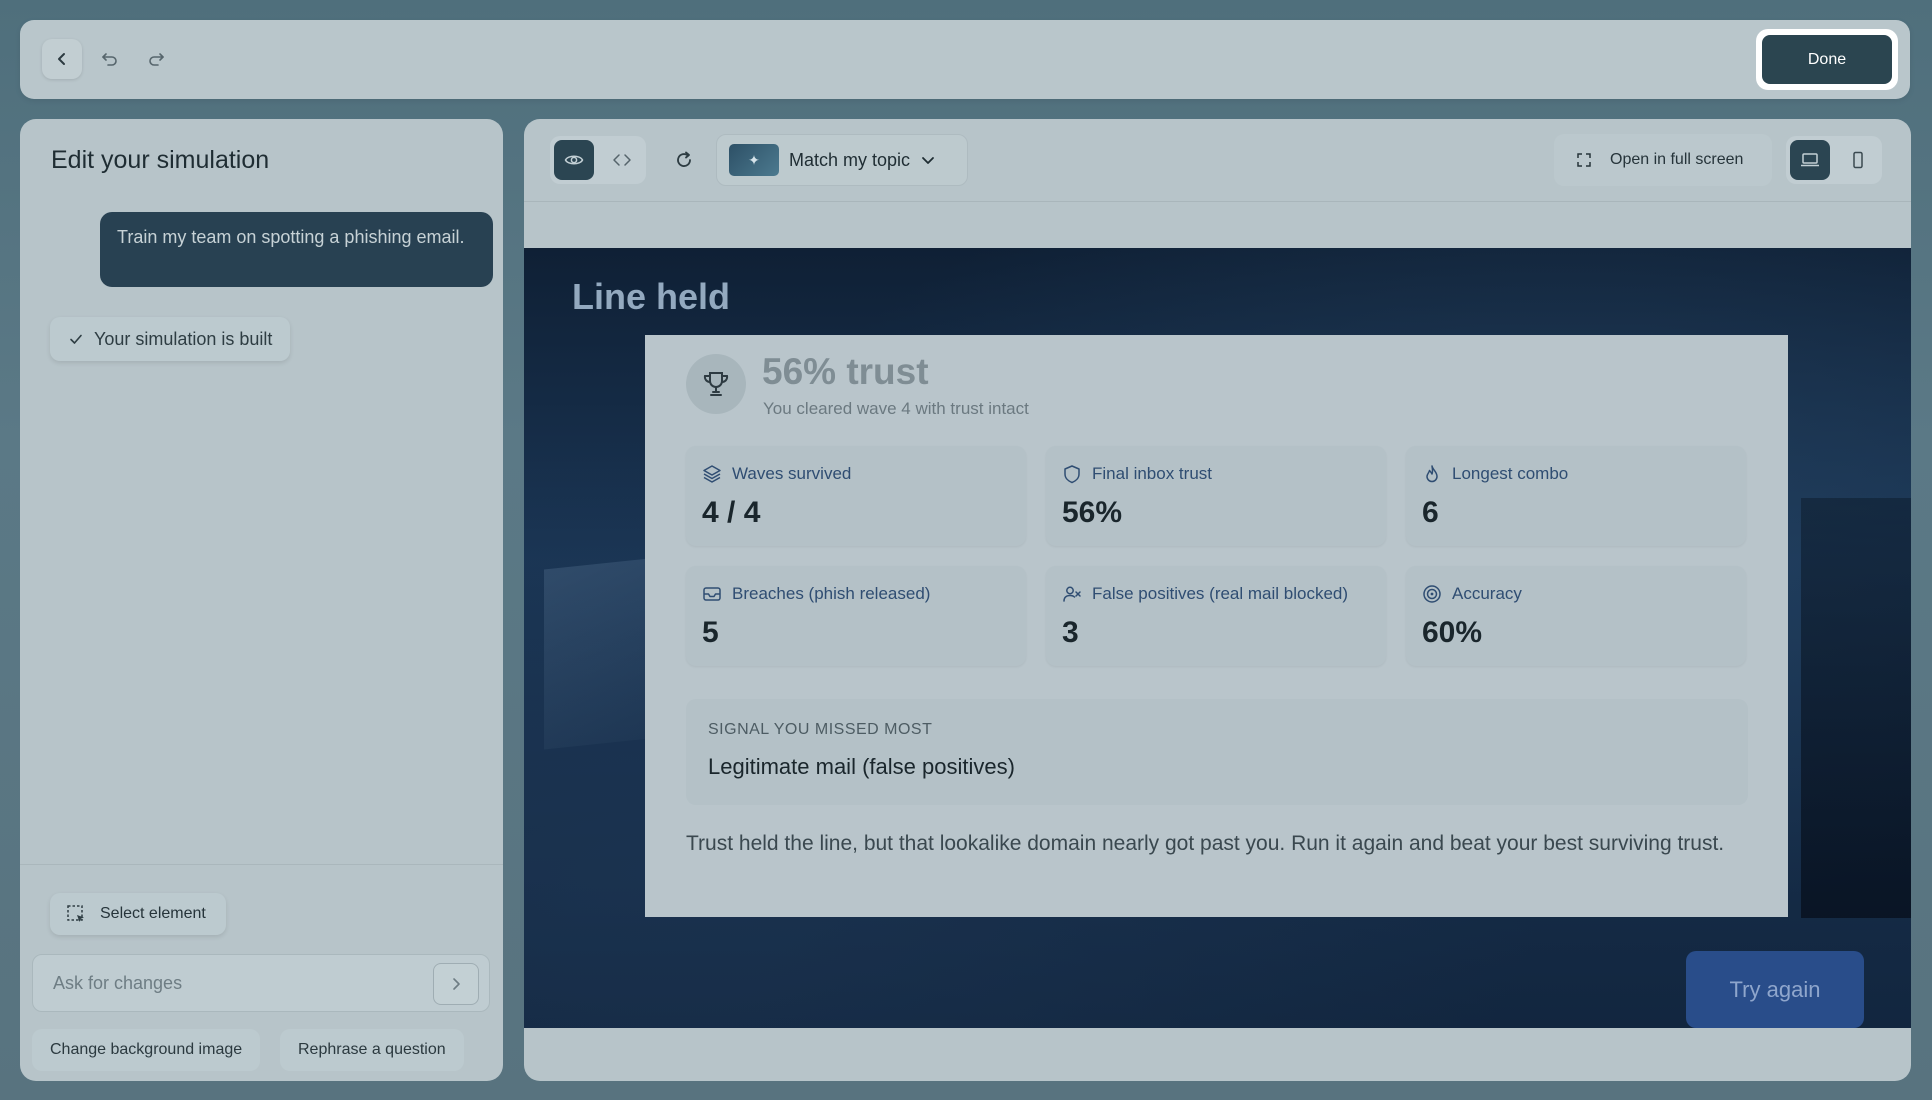 The width and height of the screenshot is (1932, 1100). Describe the element at coordinates (1430, 512) in the screenshot. I see `stat-value: 6` at that location.